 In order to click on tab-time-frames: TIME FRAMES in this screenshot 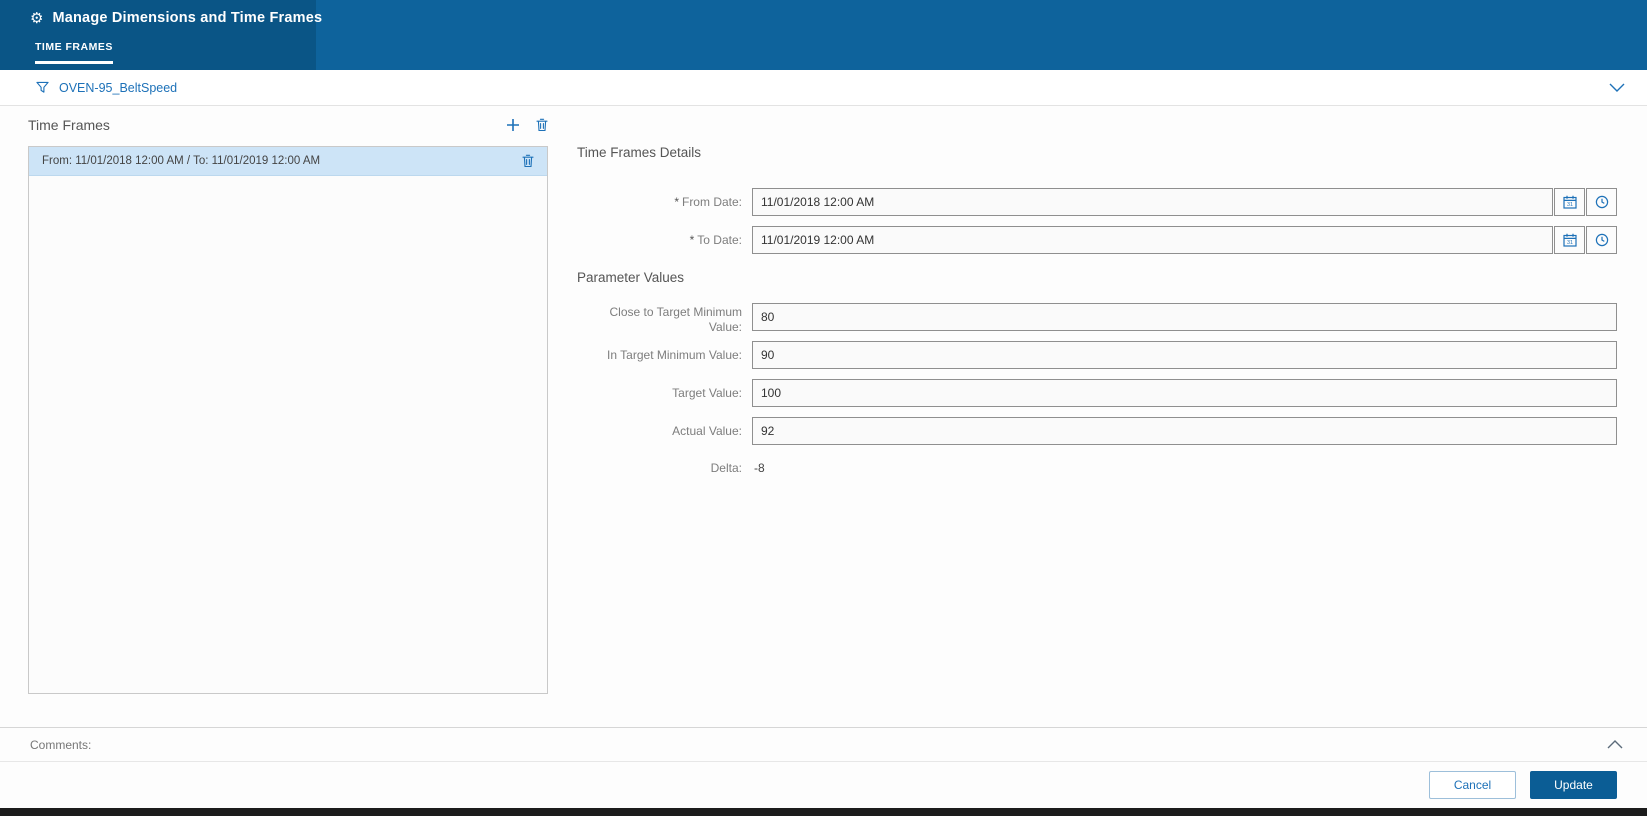, I will do `click(74, 52)`.